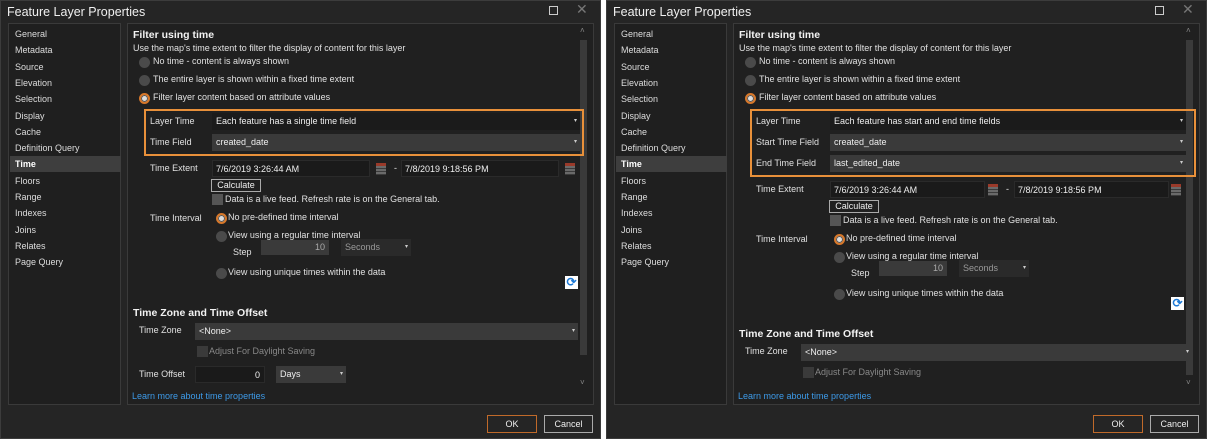  What do you see at coordinates (230, 374) in the screenshot?
I see `time-offset-input: 0` at bounding box center [230, 374].